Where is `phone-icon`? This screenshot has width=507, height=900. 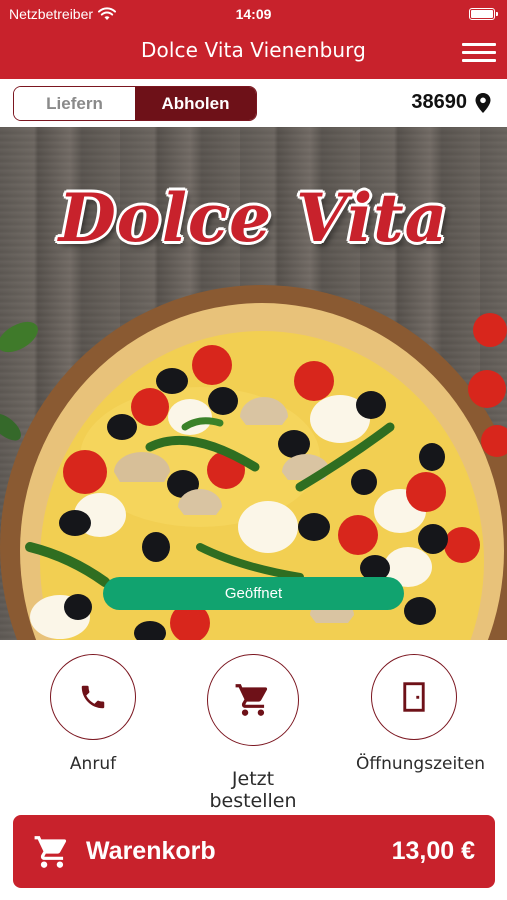 phone-icon is located at coordinates (93, 697).